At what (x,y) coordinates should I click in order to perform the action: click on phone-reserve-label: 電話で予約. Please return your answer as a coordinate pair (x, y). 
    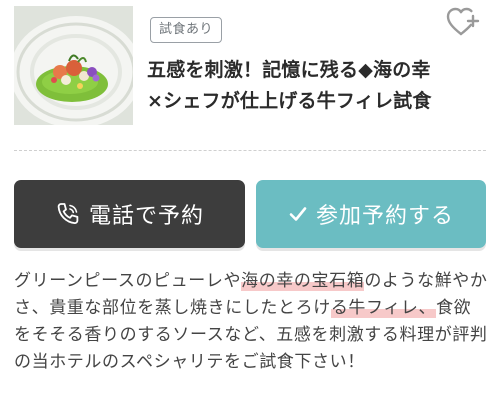
    Looking at the image, I should click on (146, 216).